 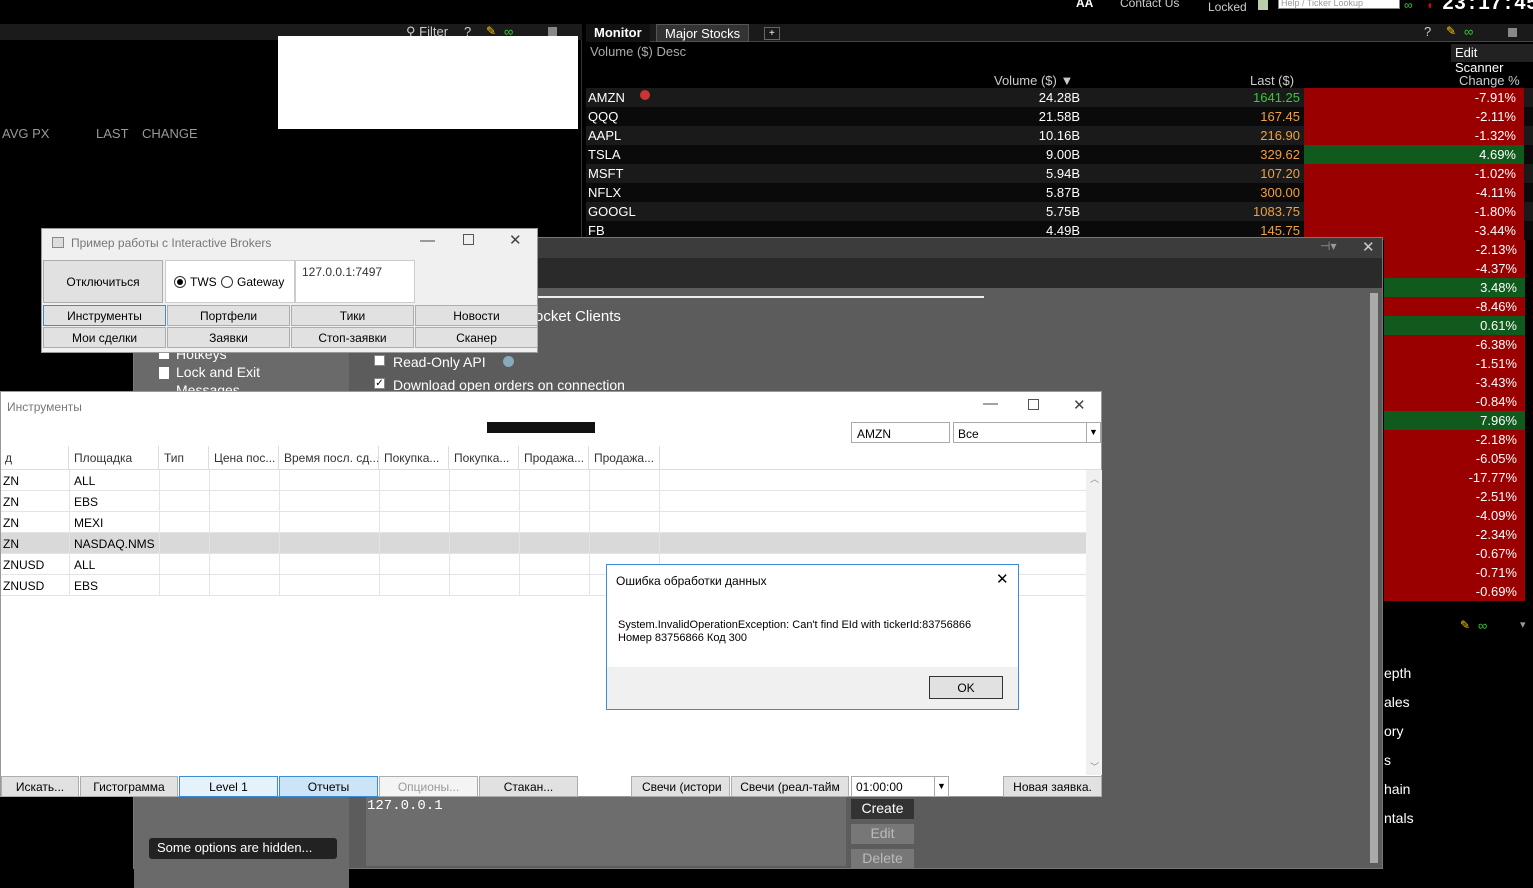 What do you see at coordinates (1059, 135) in the screenshot?
I see `monitor-row: AAPL 10.16B 216.90 -1.32%` at bounding box center [1059, 135].